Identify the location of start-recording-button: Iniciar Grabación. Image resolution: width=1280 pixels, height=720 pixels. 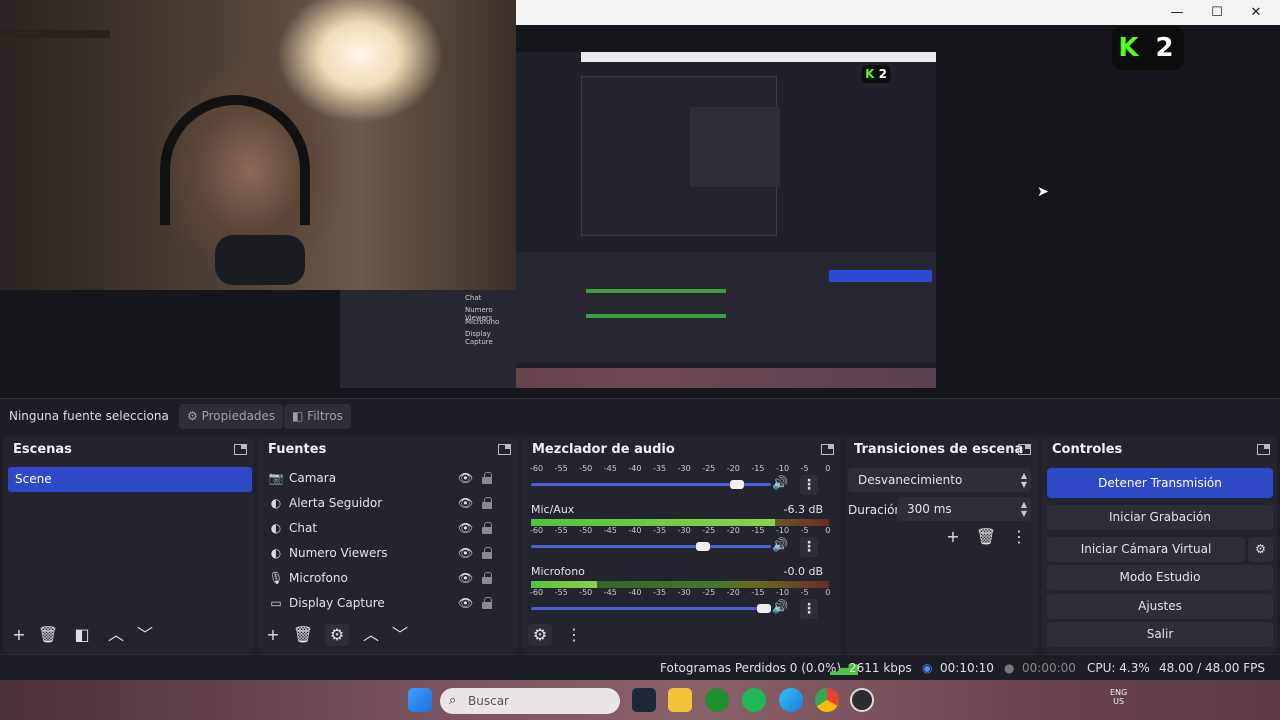
(1160, 517).